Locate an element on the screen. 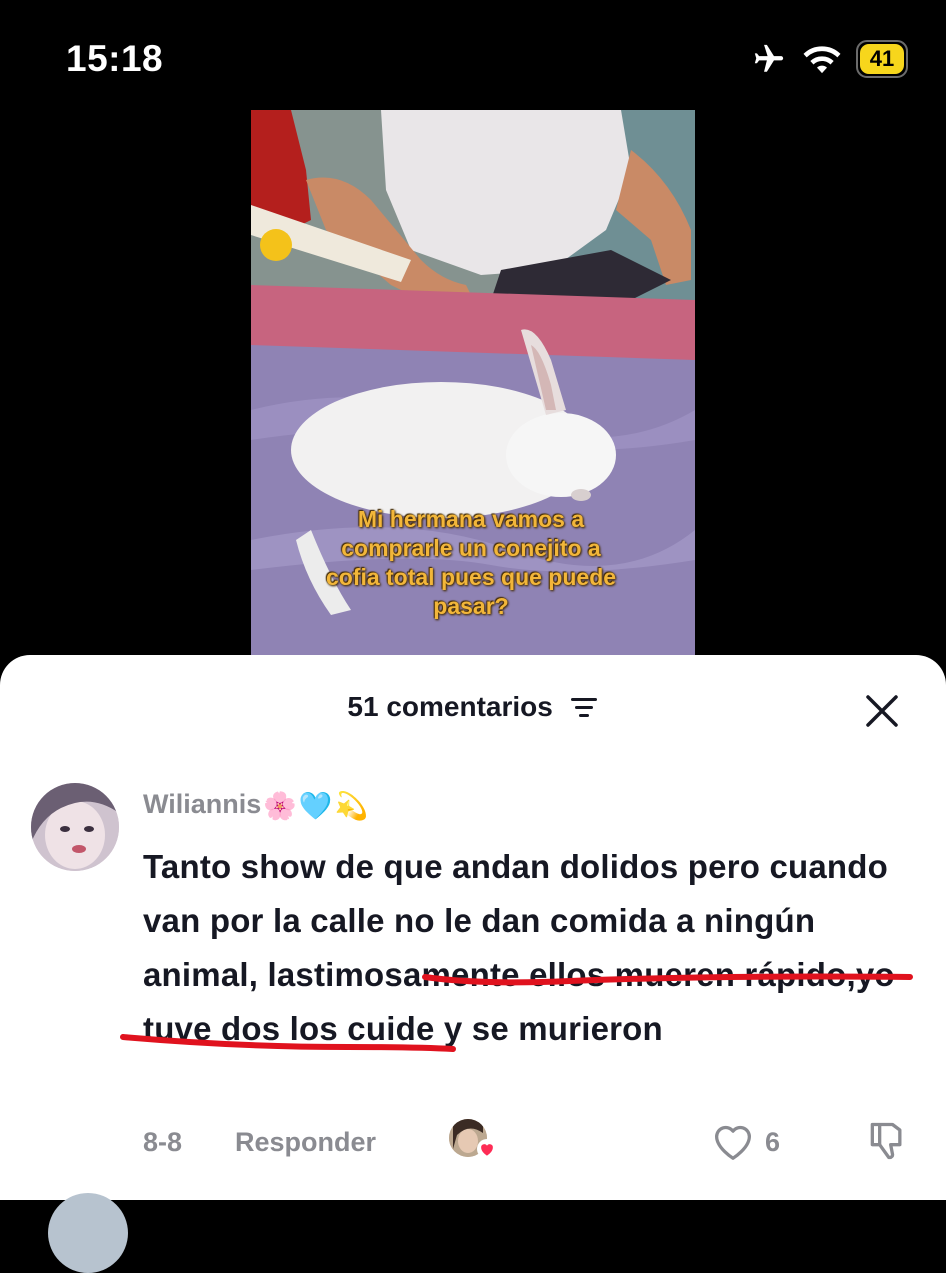 This screenshot has height=1273, width=946. comments-title: 51 comentarios is located at coordinates (473, 707).